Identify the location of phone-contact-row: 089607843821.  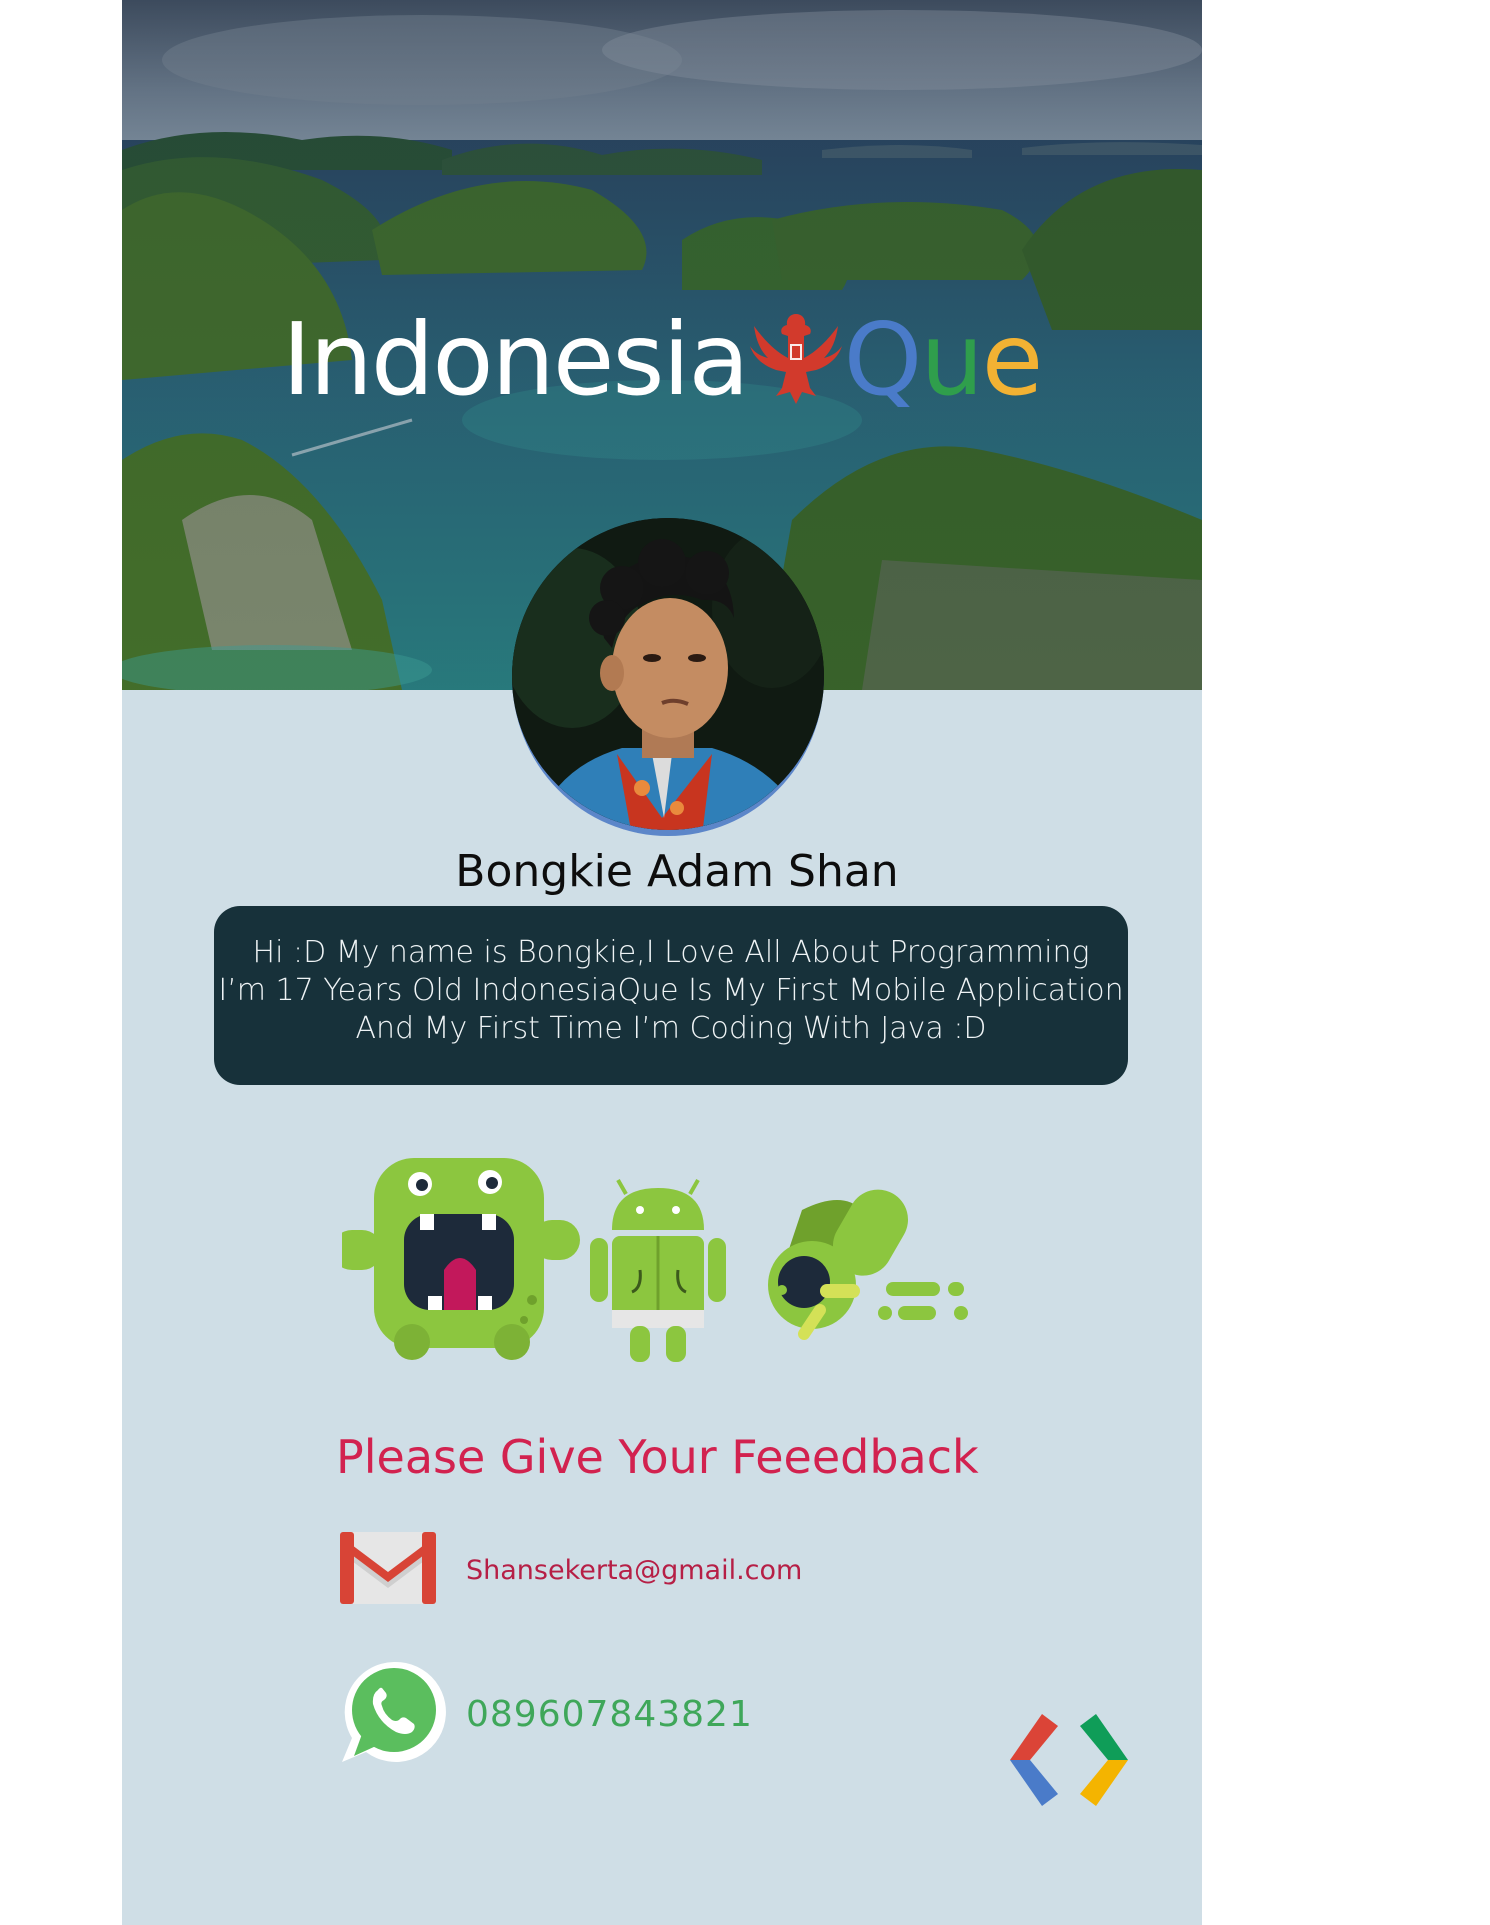
(547, 1714).